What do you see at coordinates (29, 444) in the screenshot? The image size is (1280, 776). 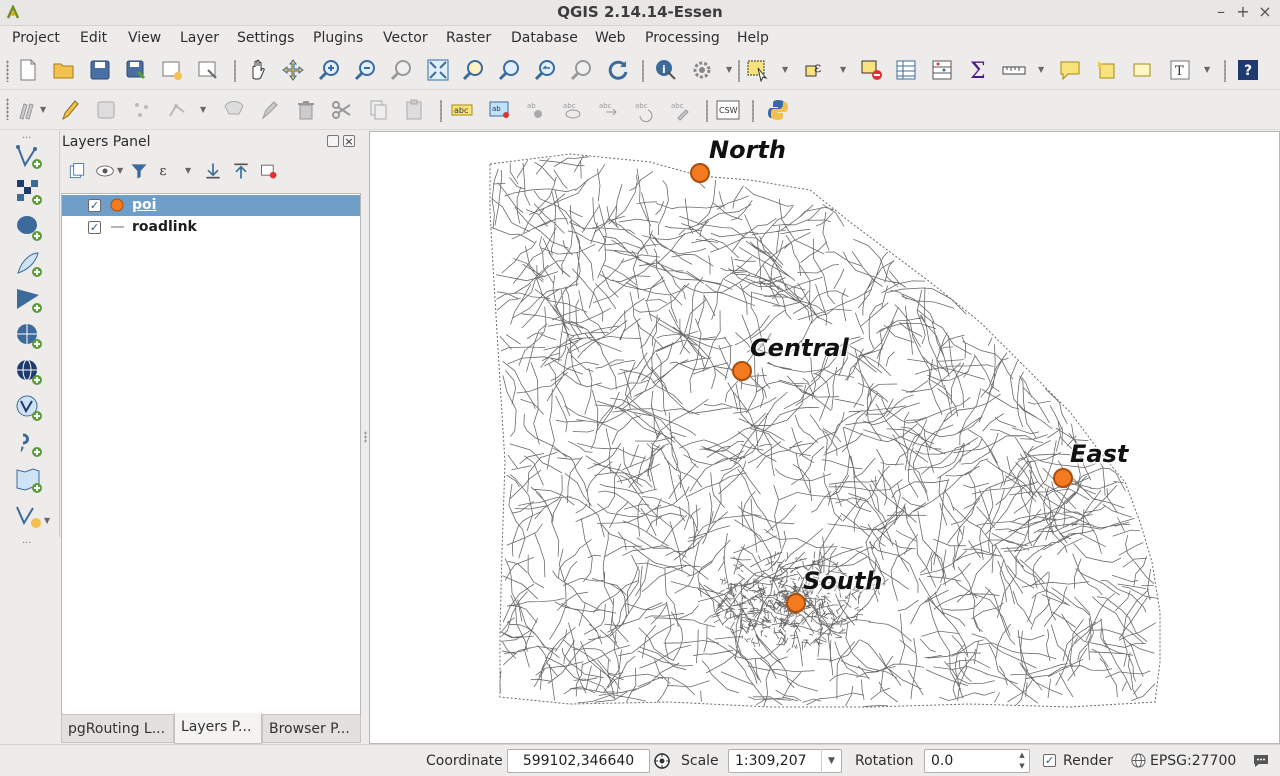 I see `add-delimited-text-icon: ,` at bounding box center [29, 444].